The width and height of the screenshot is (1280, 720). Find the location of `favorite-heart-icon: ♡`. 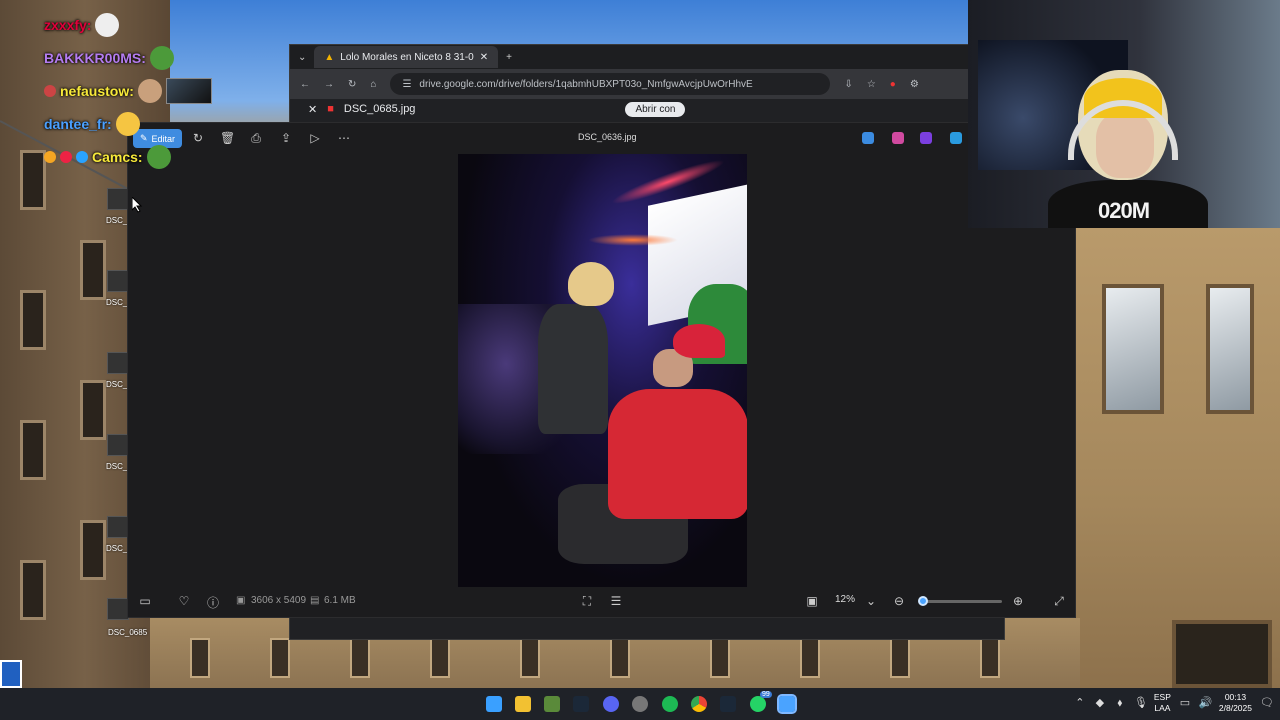

favorite-heart-icon: ♡ is located at coordinates (184, 601).